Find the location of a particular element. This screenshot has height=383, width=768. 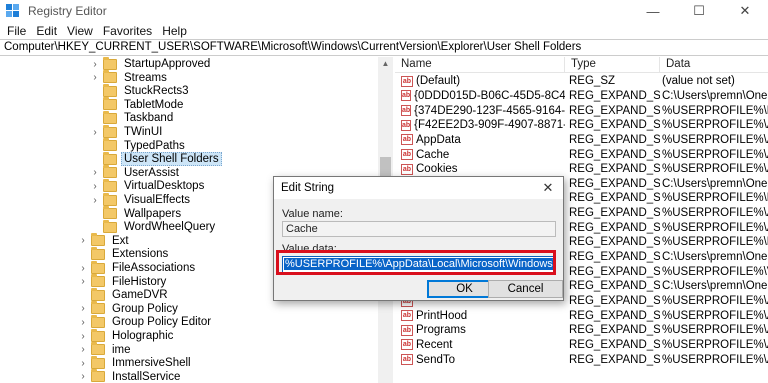

tree-item: › Holographic is located at coordinates (127, 335).